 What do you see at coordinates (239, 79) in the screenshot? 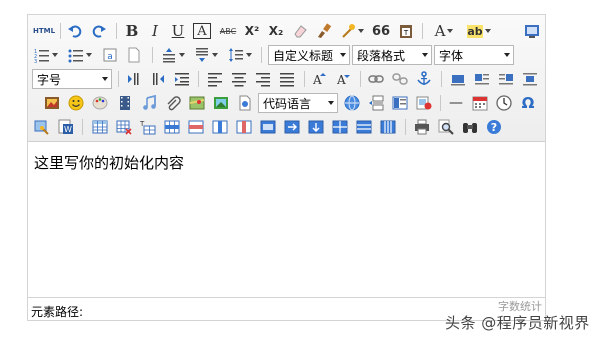
I see `justifycenter-button` at bounding box center [239, 79].